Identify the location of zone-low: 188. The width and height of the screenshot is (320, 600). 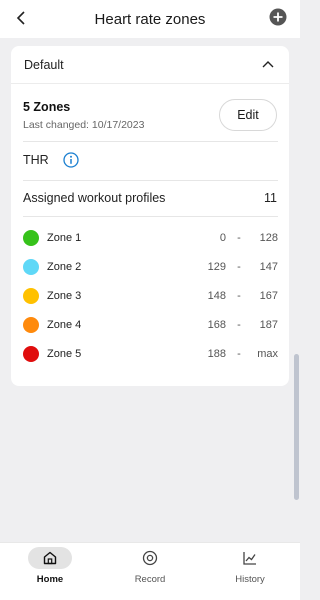
(216, 354).